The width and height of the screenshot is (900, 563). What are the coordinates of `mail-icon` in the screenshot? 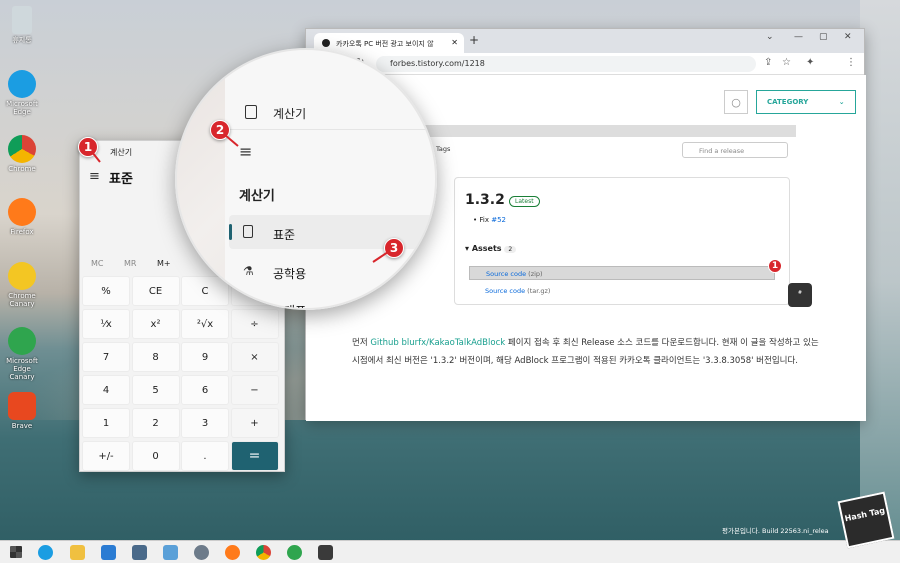 It's located at (108, 552).